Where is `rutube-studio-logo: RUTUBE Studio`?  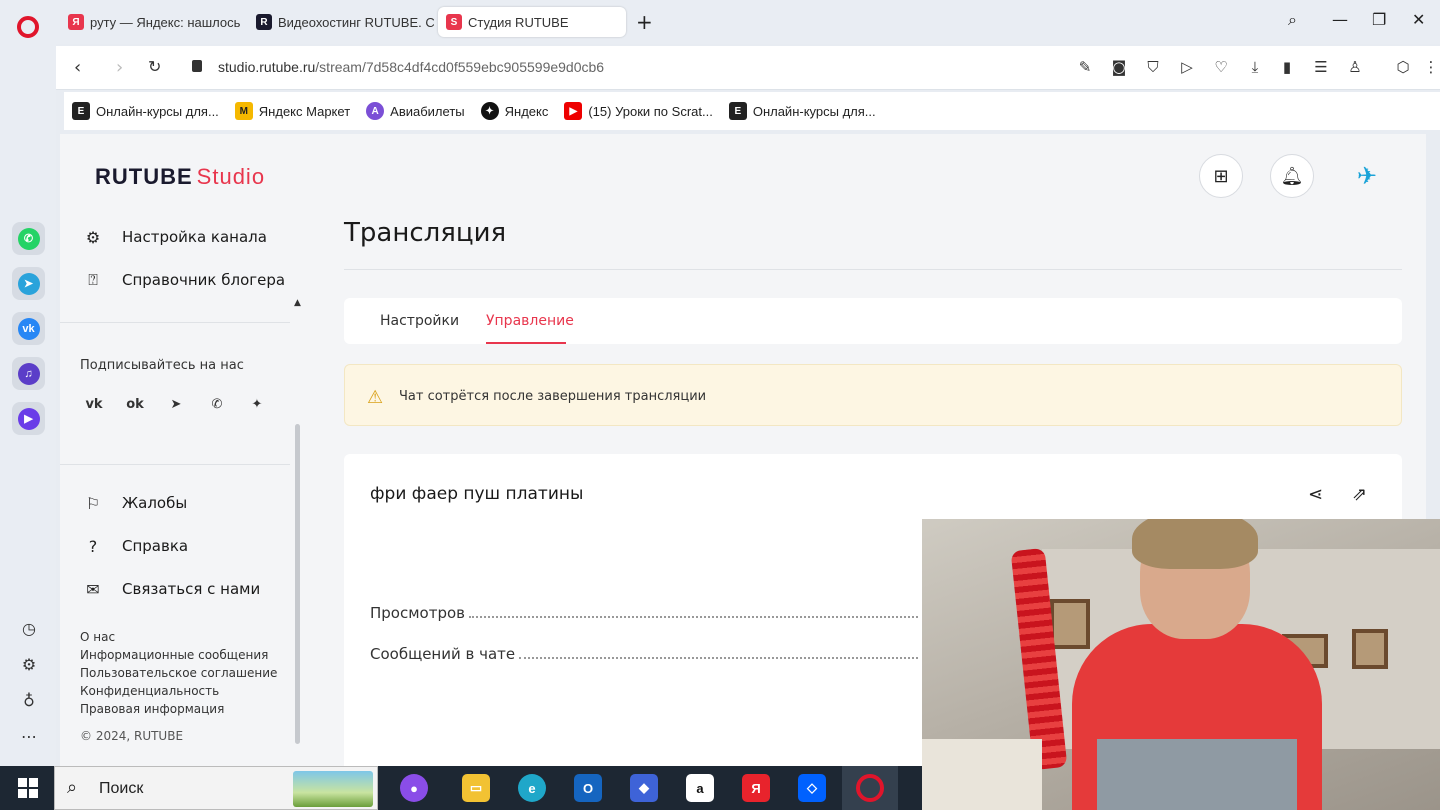
rutube-studio-logo: RUTUBE Studio is located at coordinates (180, 177).